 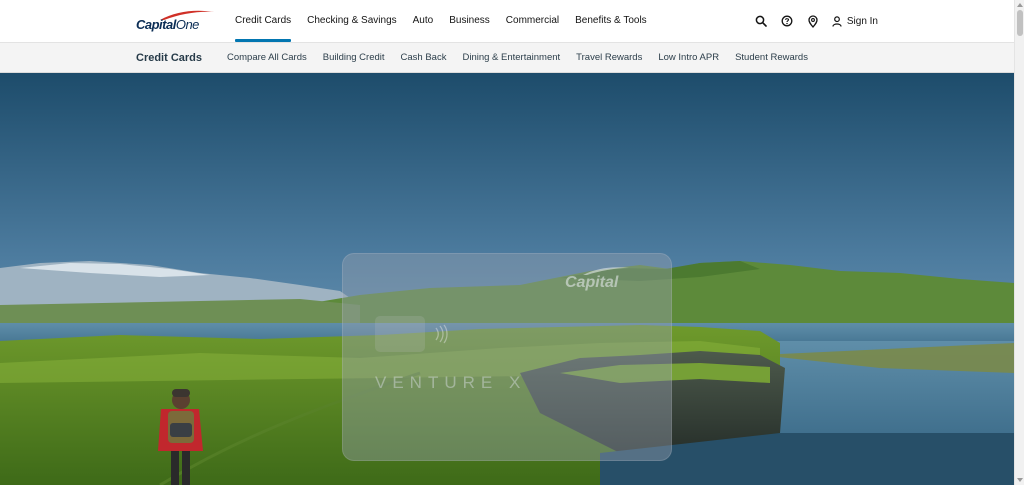 What do you see at coordinates (167, 24) in the screenshot?
I see `logo-wordmark: CapitalOne` at bounding box center [167, 24].